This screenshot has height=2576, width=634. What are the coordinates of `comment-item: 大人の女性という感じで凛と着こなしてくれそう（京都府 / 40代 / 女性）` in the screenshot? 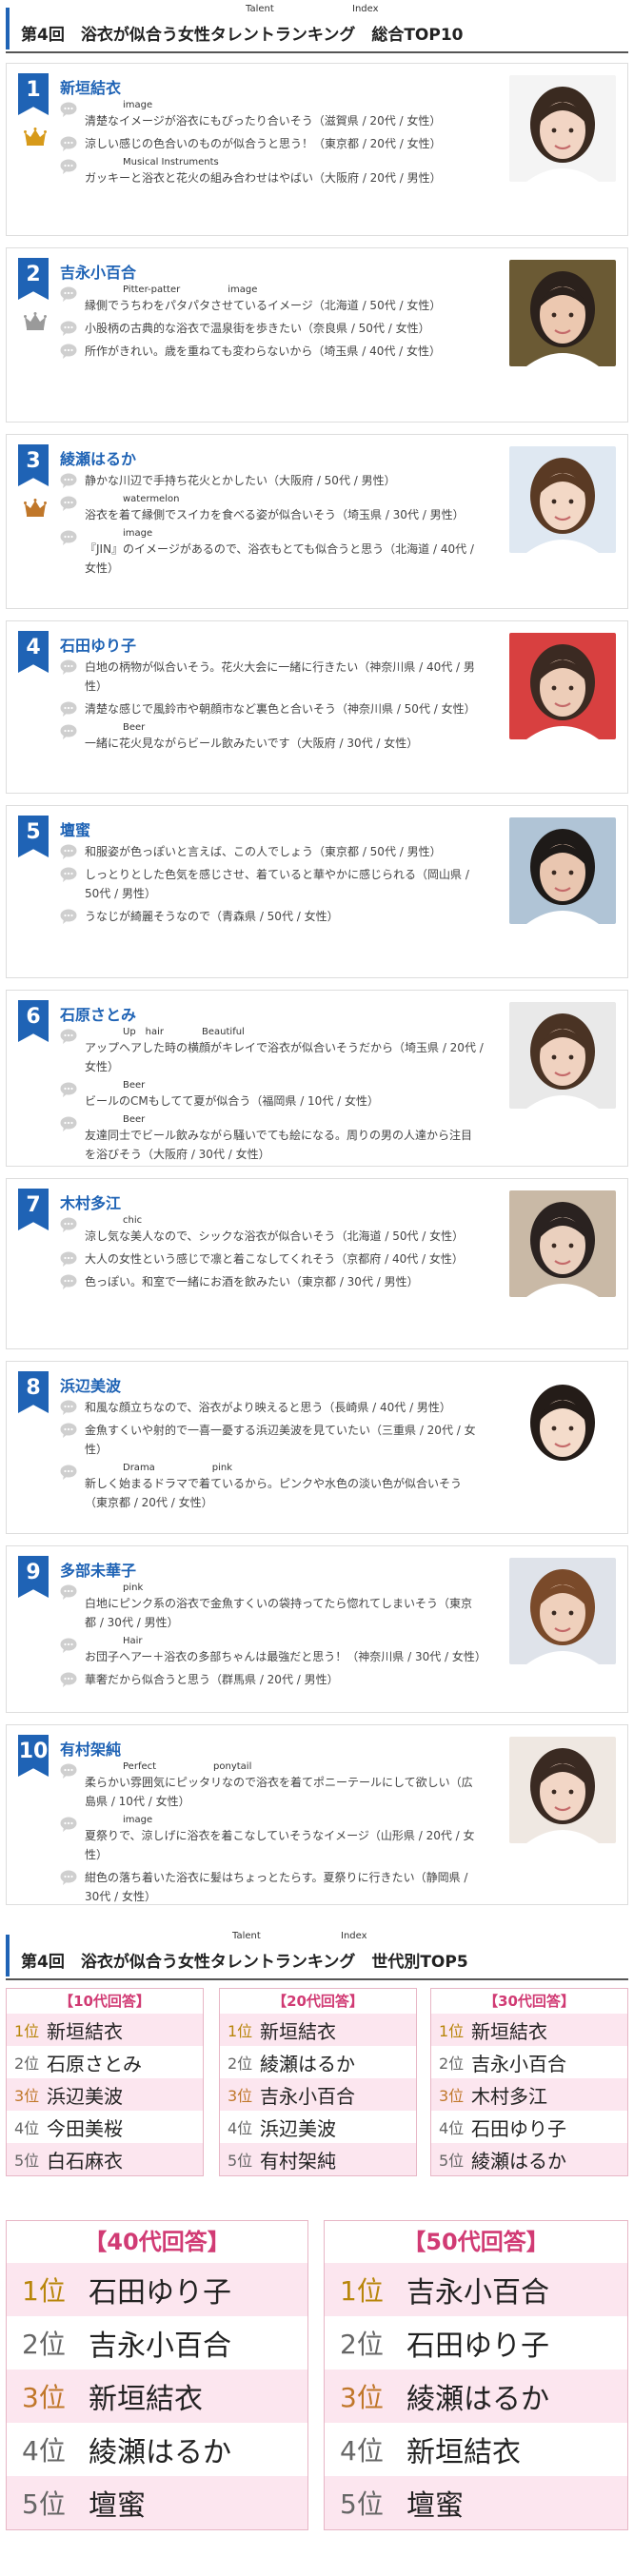 It's located at (272, 1258).